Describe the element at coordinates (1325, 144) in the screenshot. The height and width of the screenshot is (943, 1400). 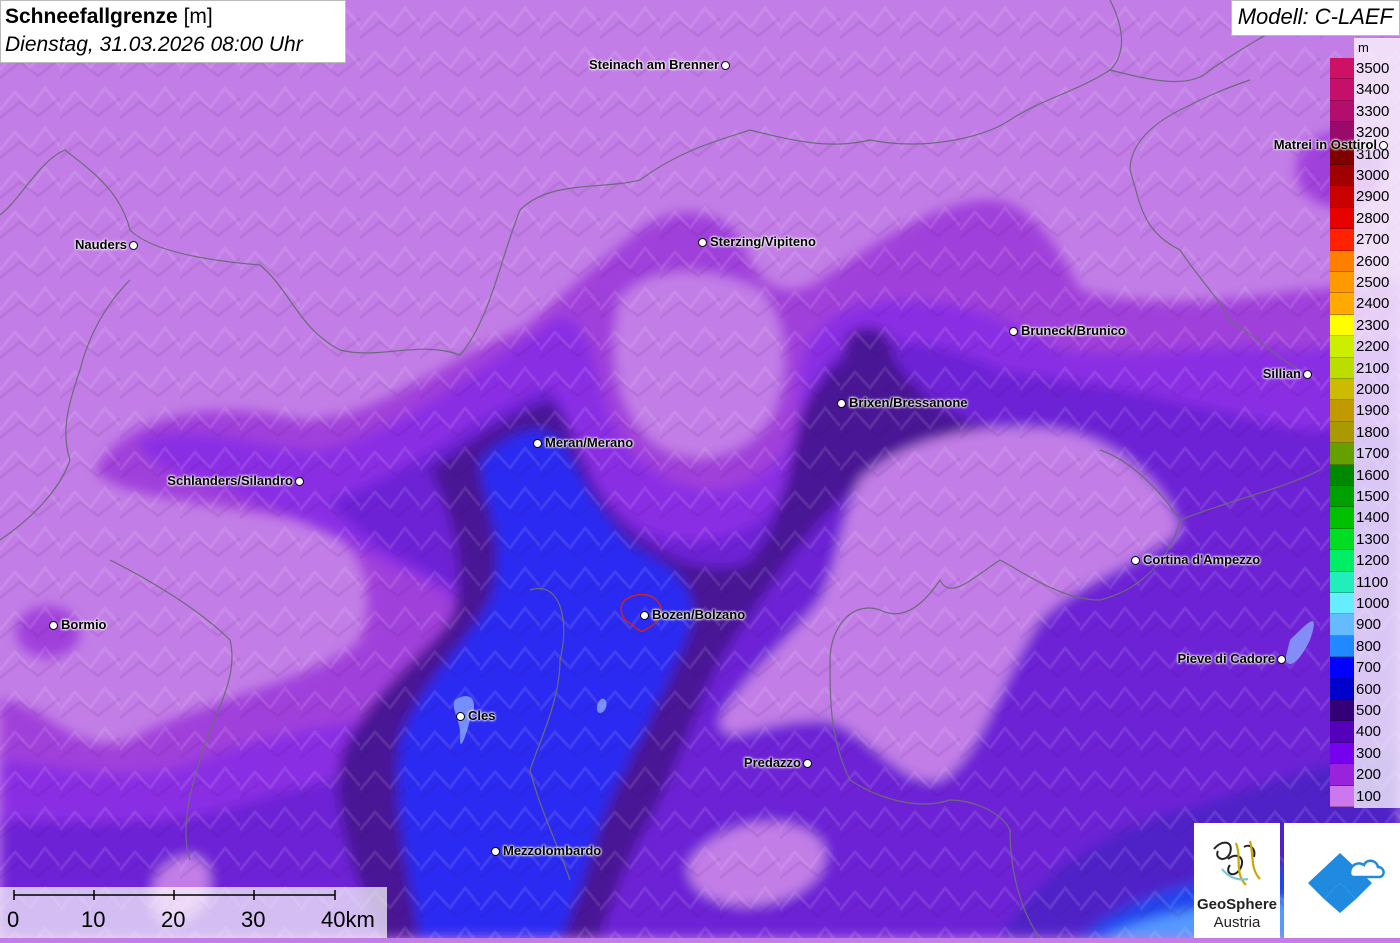
I see `city-label: Matrei in Osttirol` at that location.